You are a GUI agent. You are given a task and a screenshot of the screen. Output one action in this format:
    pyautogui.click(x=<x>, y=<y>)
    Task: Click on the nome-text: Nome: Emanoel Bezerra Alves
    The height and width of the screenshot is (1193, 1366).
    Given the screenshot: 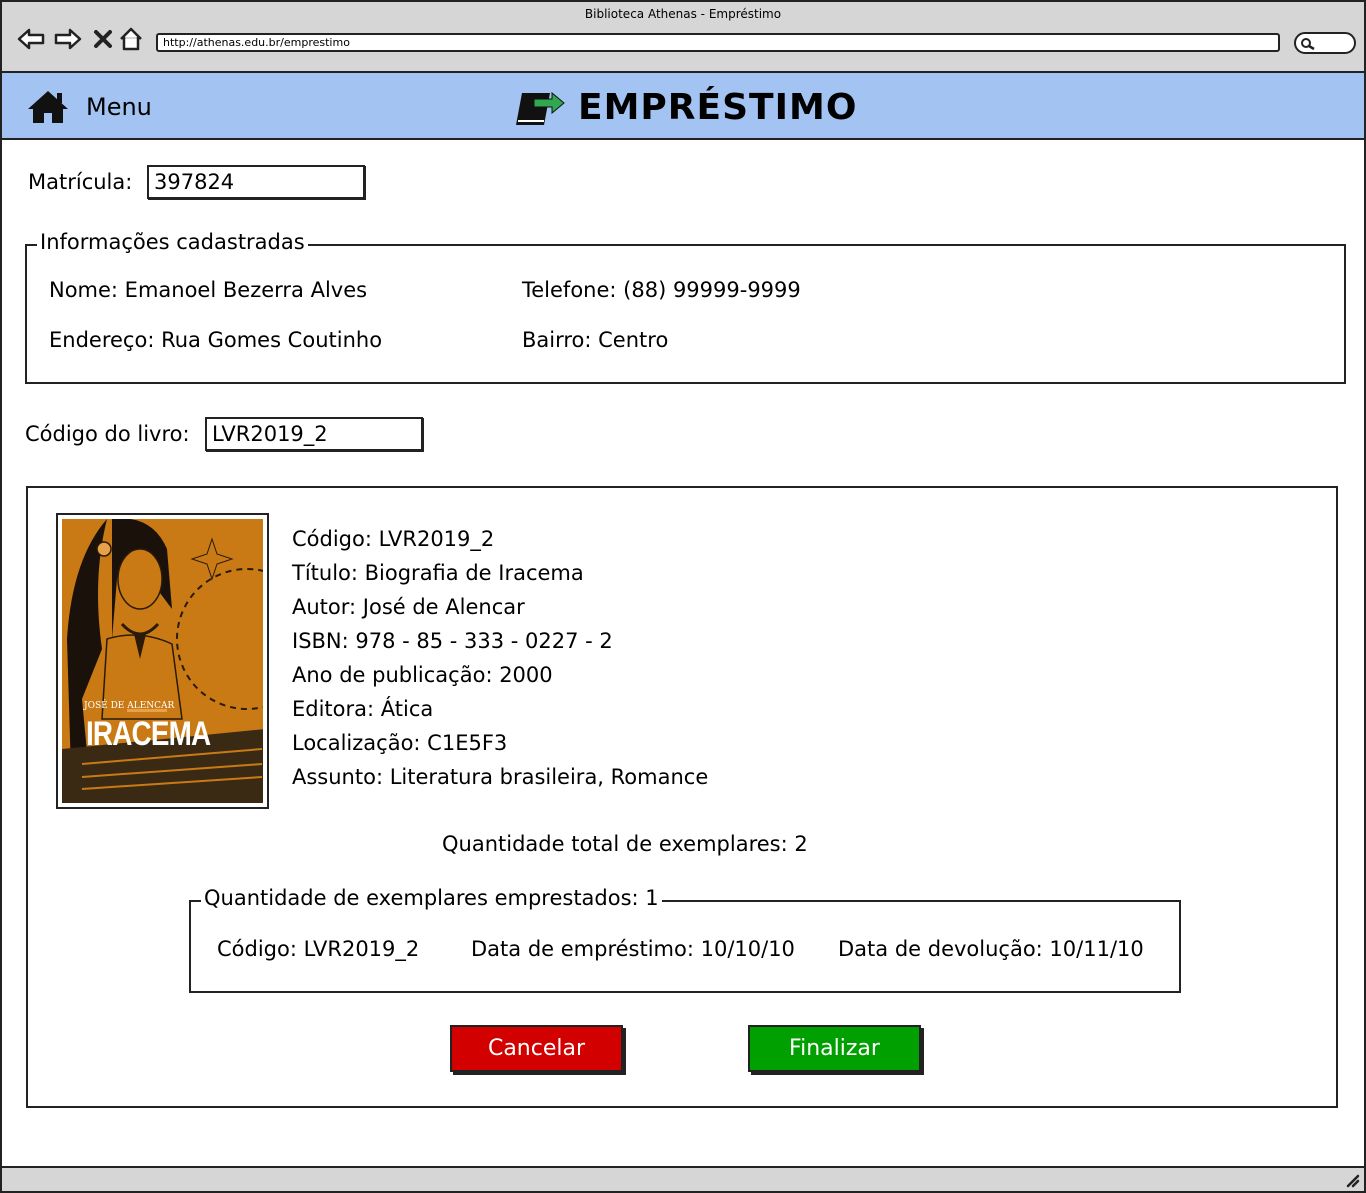 What is the action you would take?
    pyautogui.click(x=208, y=290)
    